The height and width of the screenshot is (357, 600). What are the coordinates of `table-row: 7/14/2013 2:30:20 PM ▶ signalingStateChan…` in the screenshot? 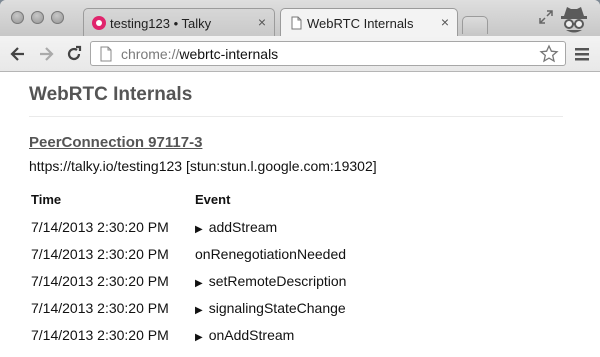 It's located at (187, 307).